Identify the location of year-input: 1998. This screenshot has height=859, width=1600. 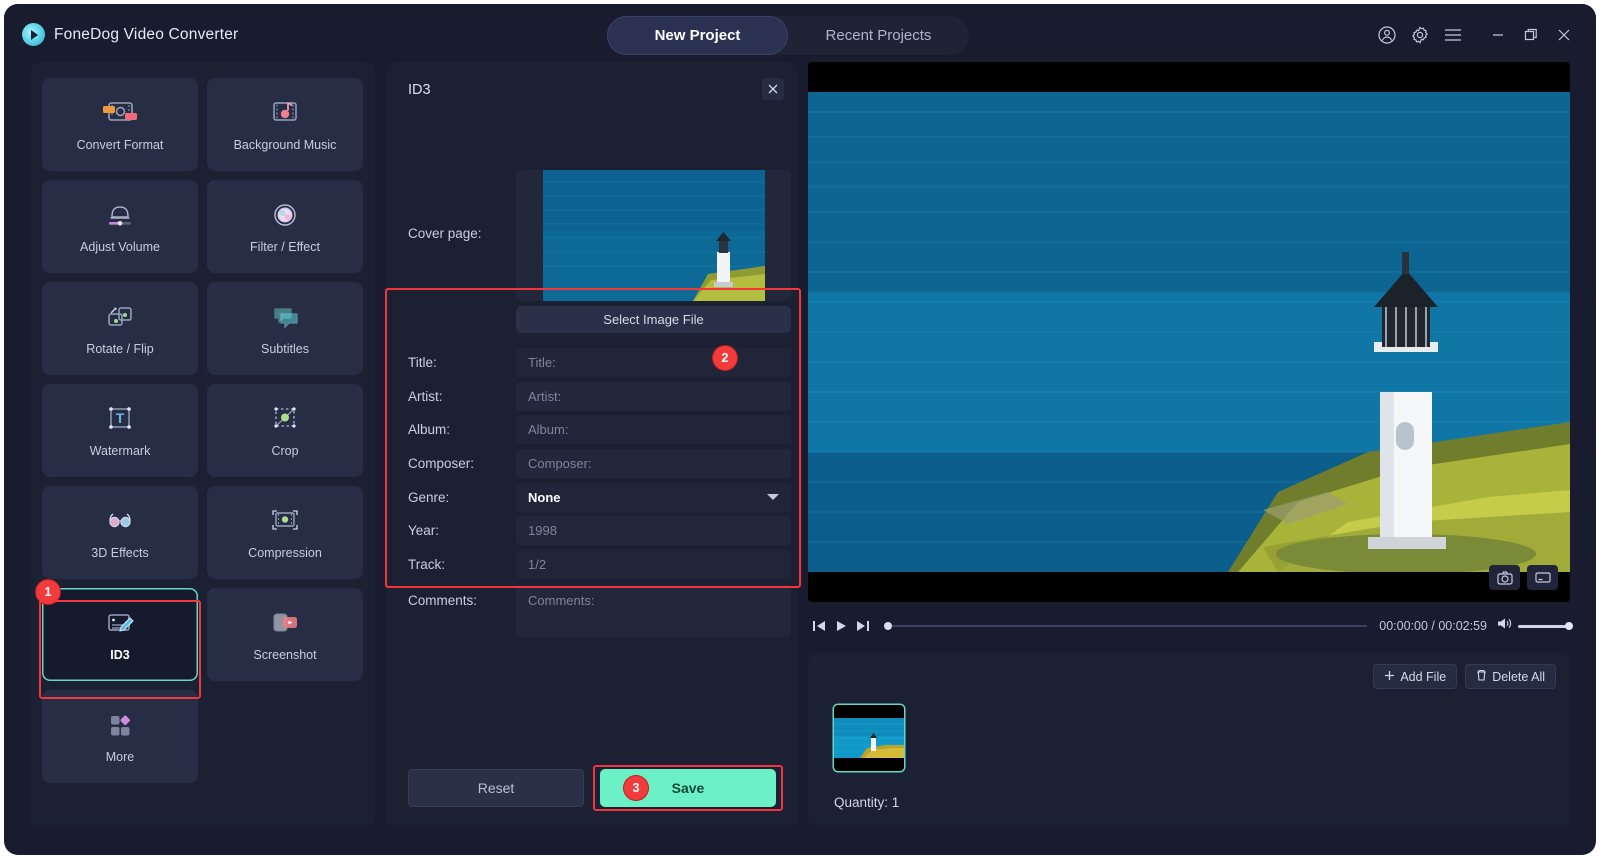
(653, 531).